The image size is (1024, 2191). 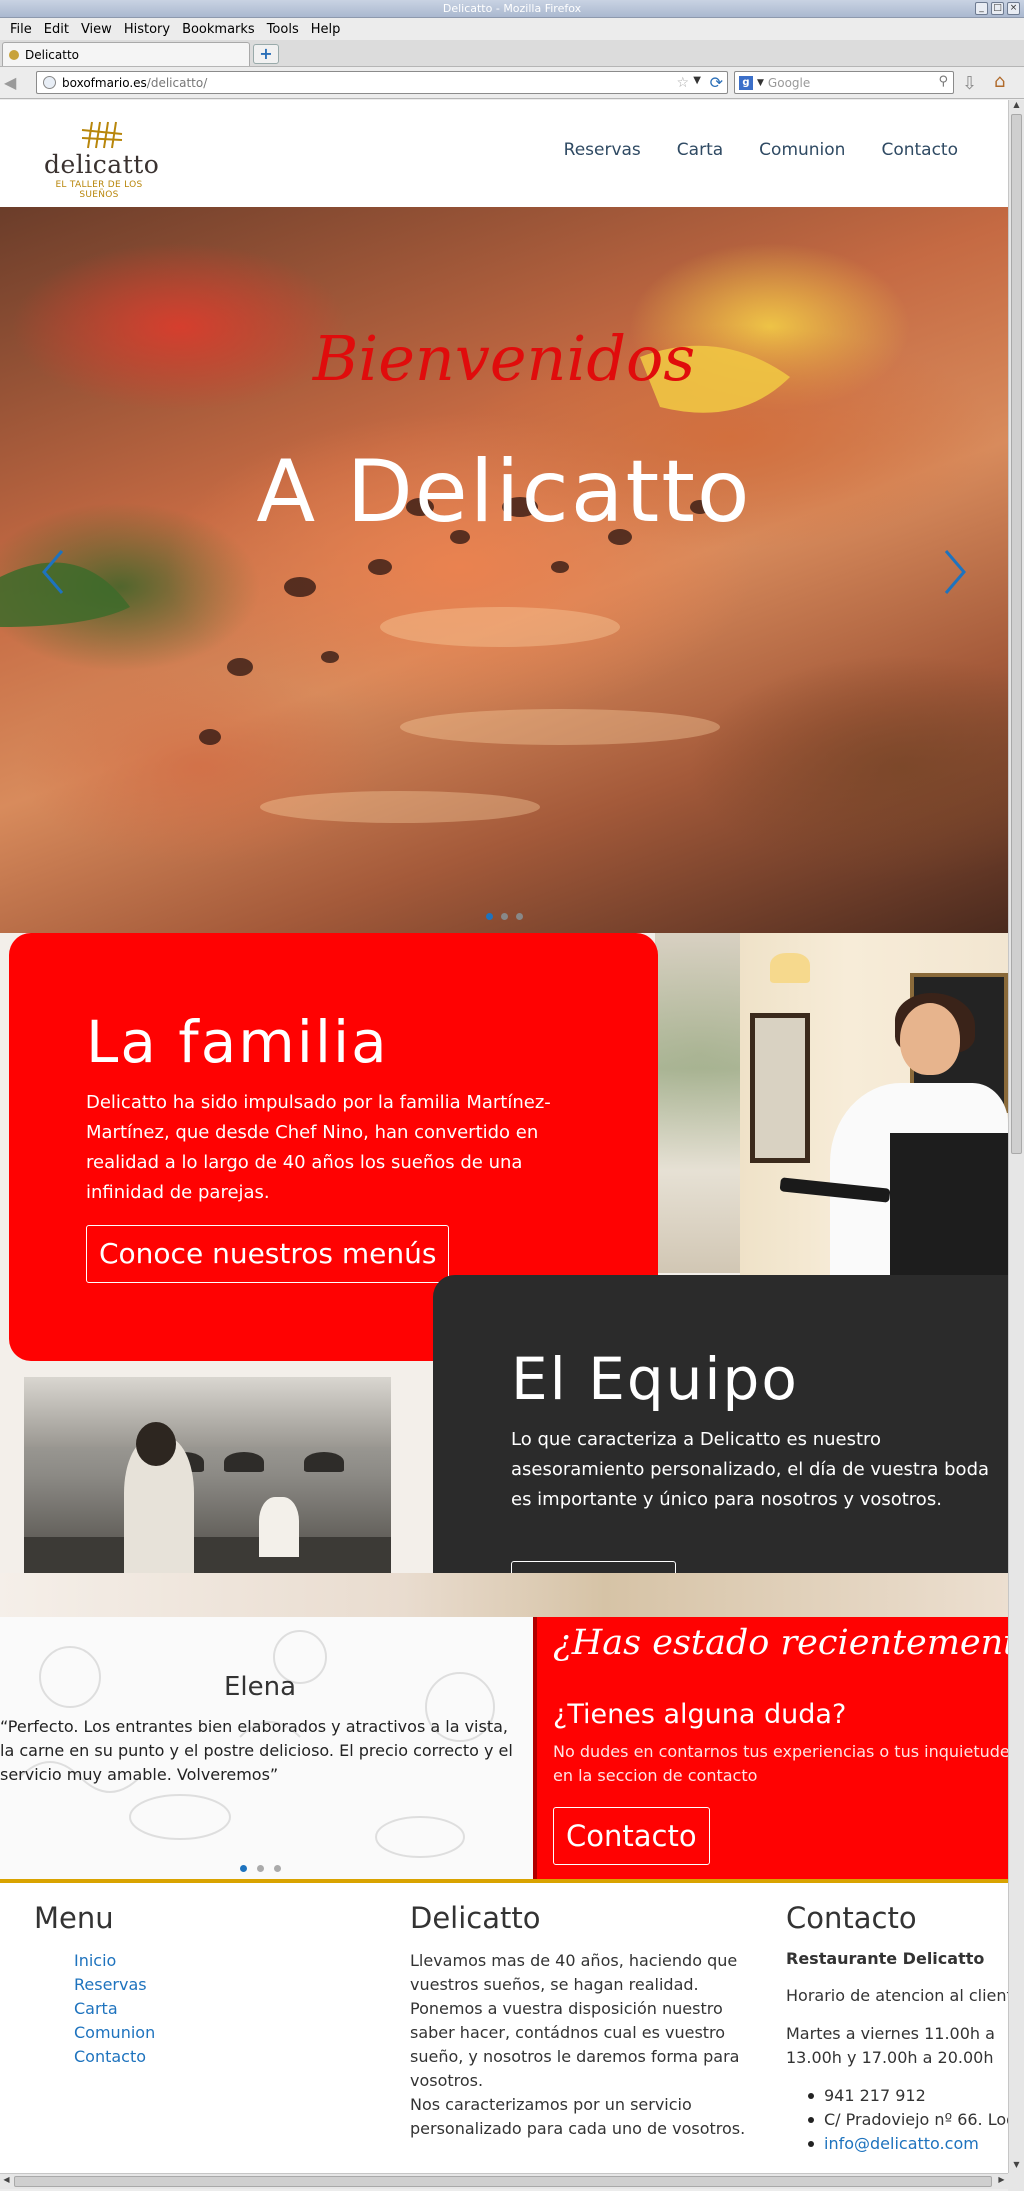 What do you see at coordinates (268, 1254) in the screenshot?
I see `menus-button: Conoce nuestros menús` at bounding box center [268, 1254].